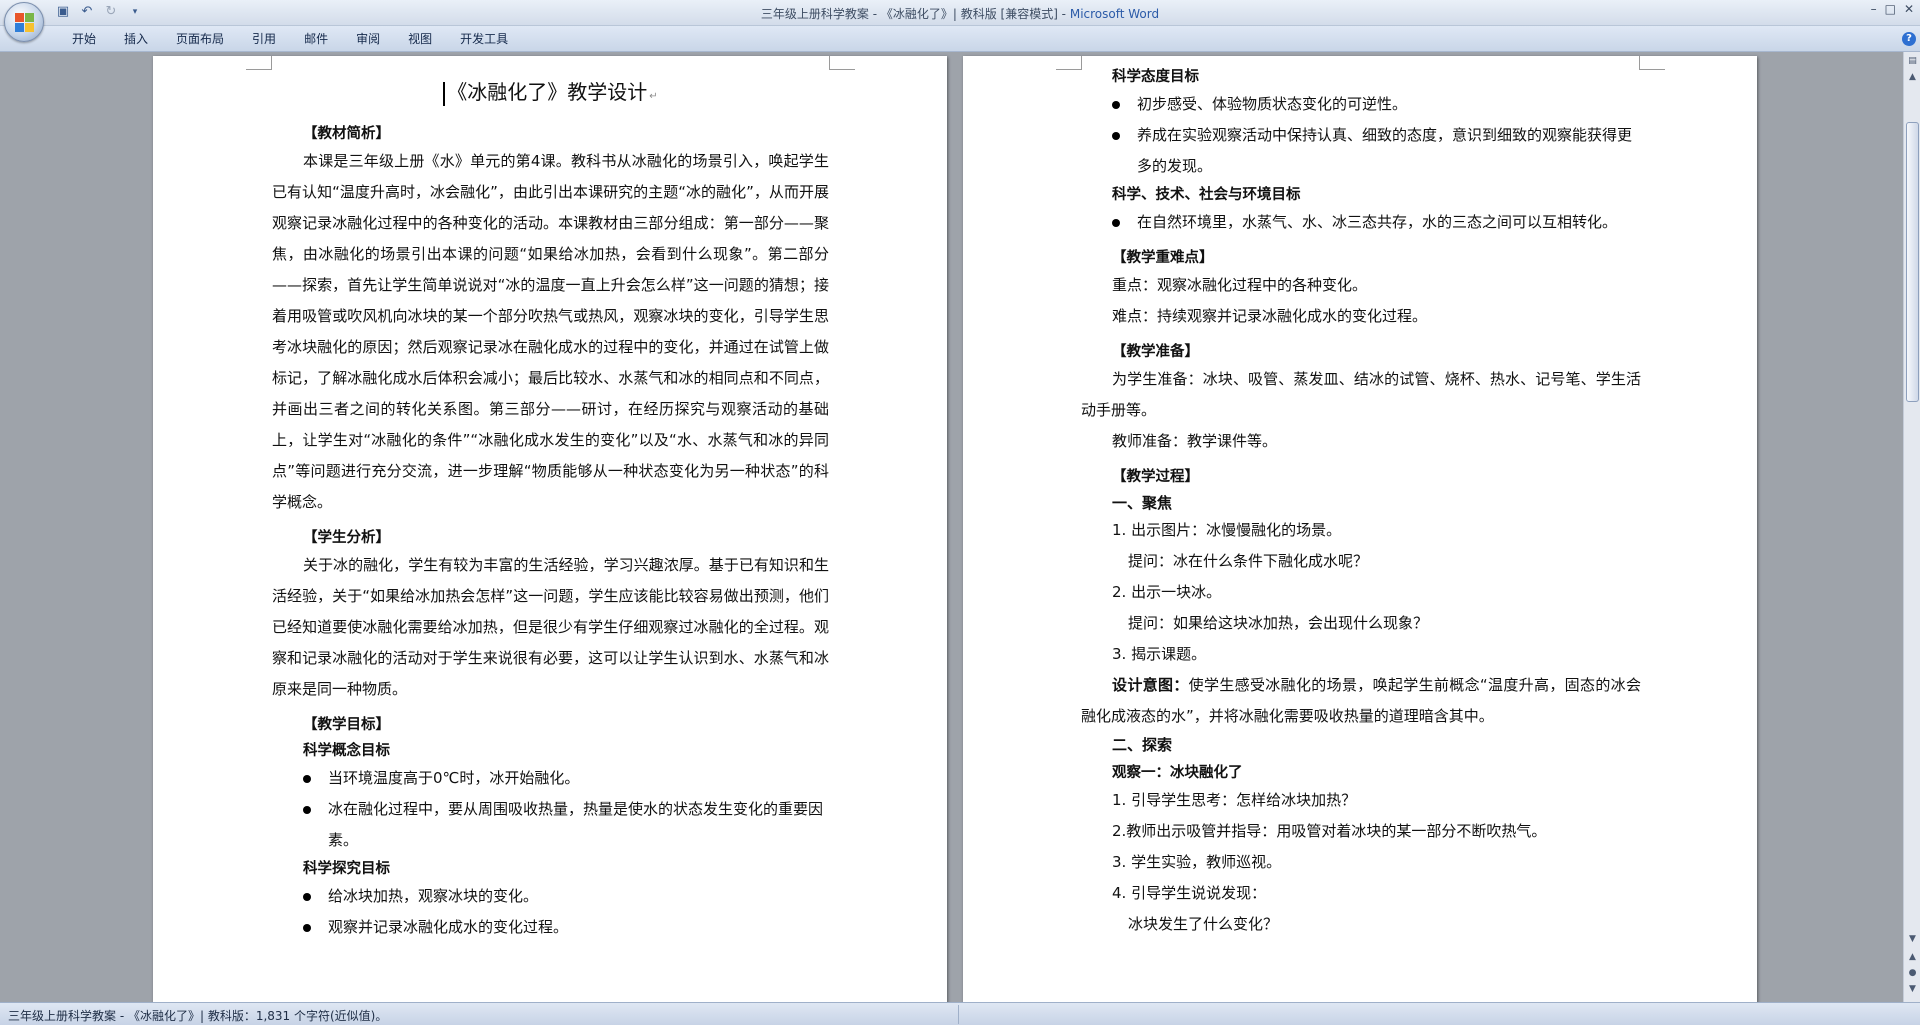  I want to click on scrollbar-thumb, so click(1912, 262).